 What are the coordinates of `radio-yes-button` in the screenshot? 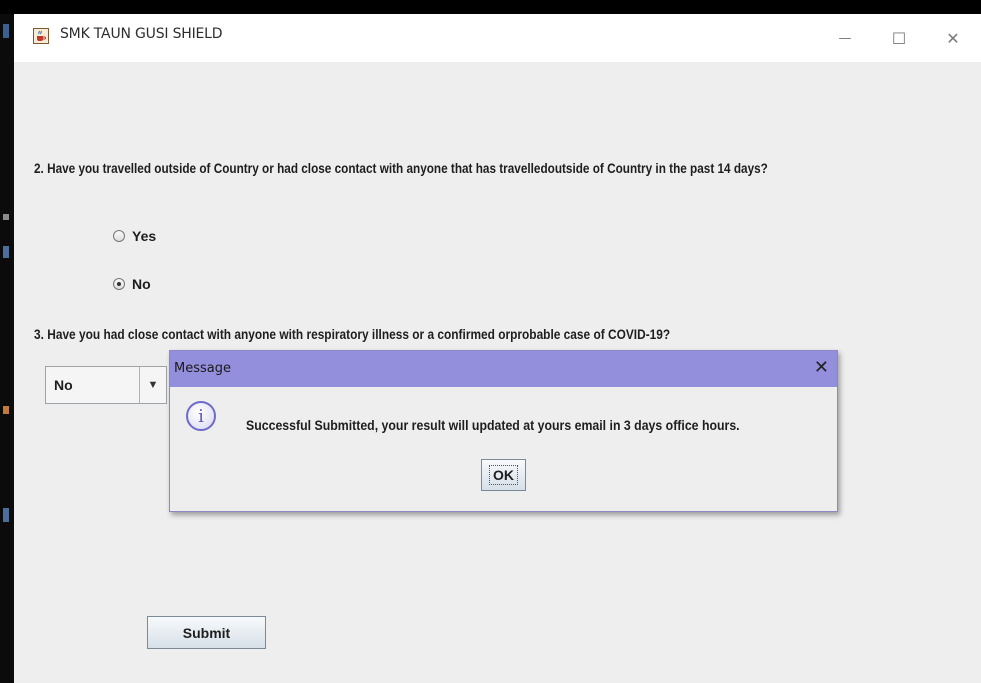 It's located at (119, 236).